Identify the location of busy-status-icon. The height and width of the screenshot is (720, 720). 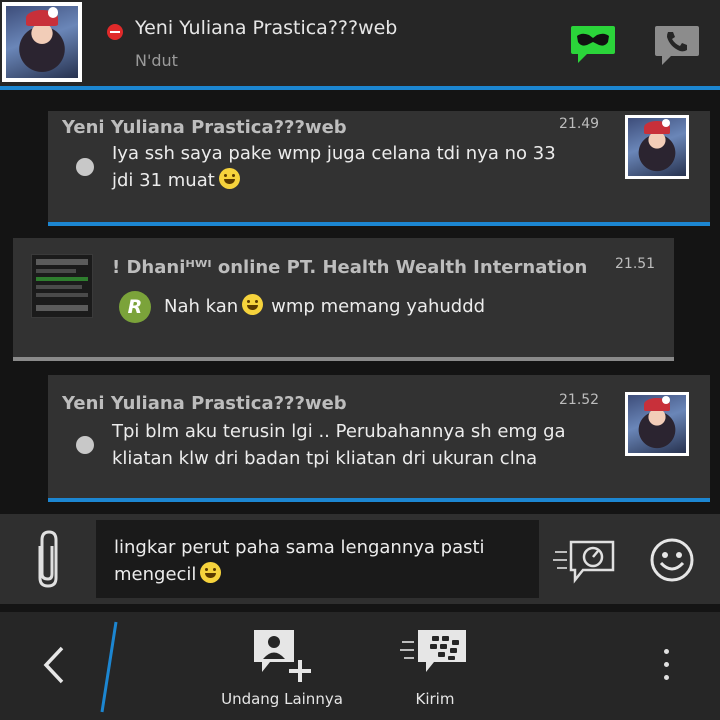
(115, 32).